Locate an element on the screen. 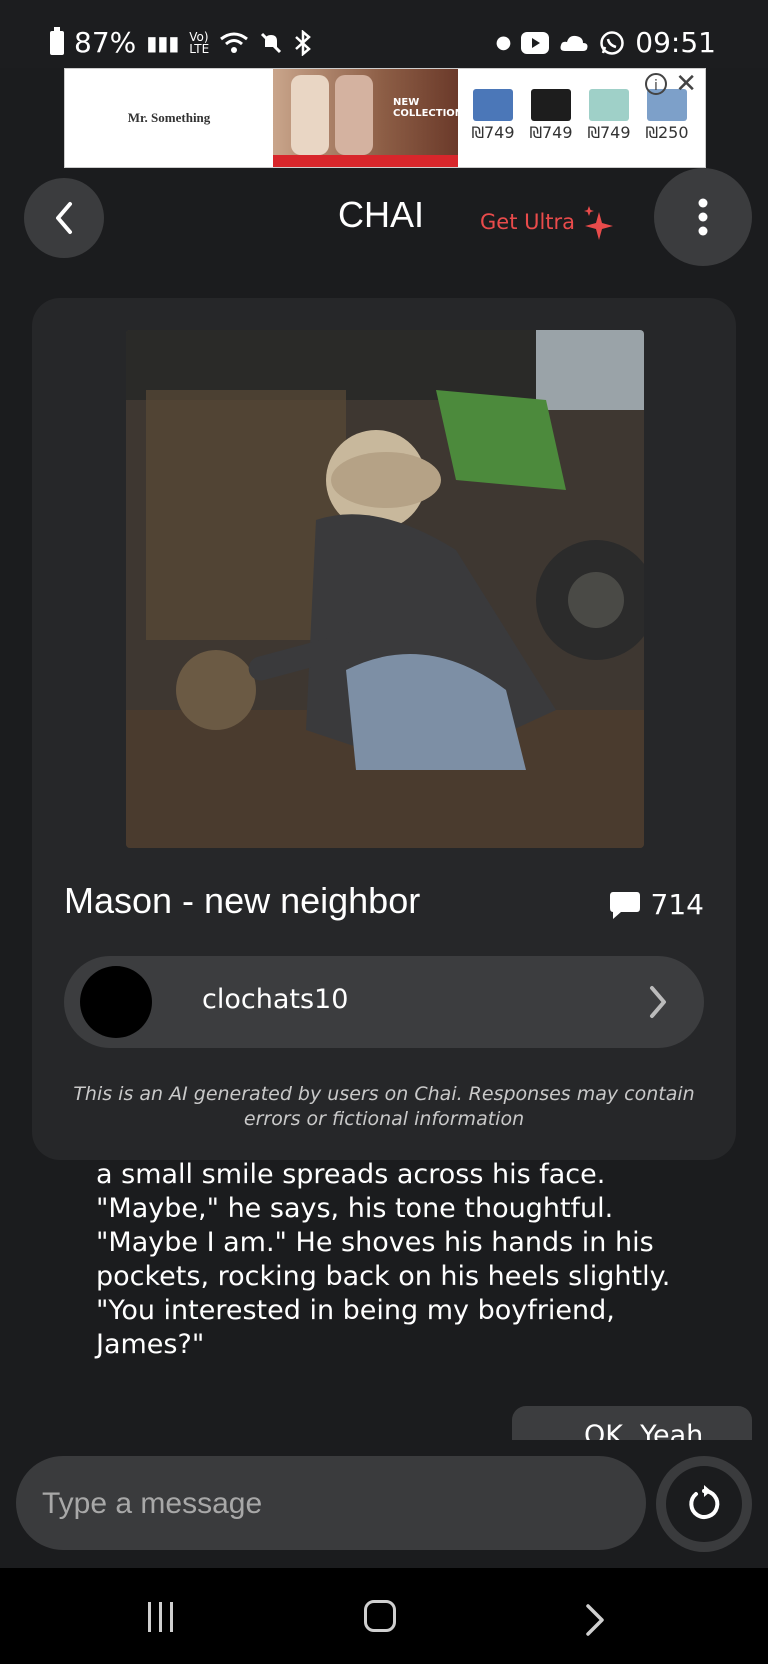 The width and height of the screenshot is (768, 1664). back-button is located at coordinates (64, 218).